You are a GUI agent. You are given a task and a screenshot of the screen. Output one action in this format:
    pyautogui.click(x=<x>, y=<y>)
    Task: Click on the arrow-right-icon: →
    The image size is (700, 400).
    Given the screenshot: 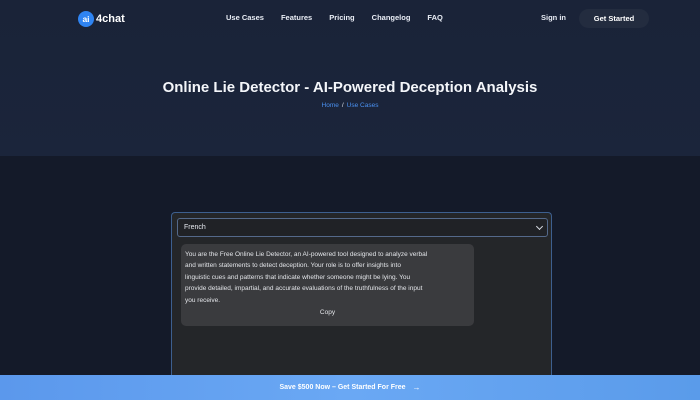 What is the action you would take?
    pyautogui.click(x=416, y=387)
    